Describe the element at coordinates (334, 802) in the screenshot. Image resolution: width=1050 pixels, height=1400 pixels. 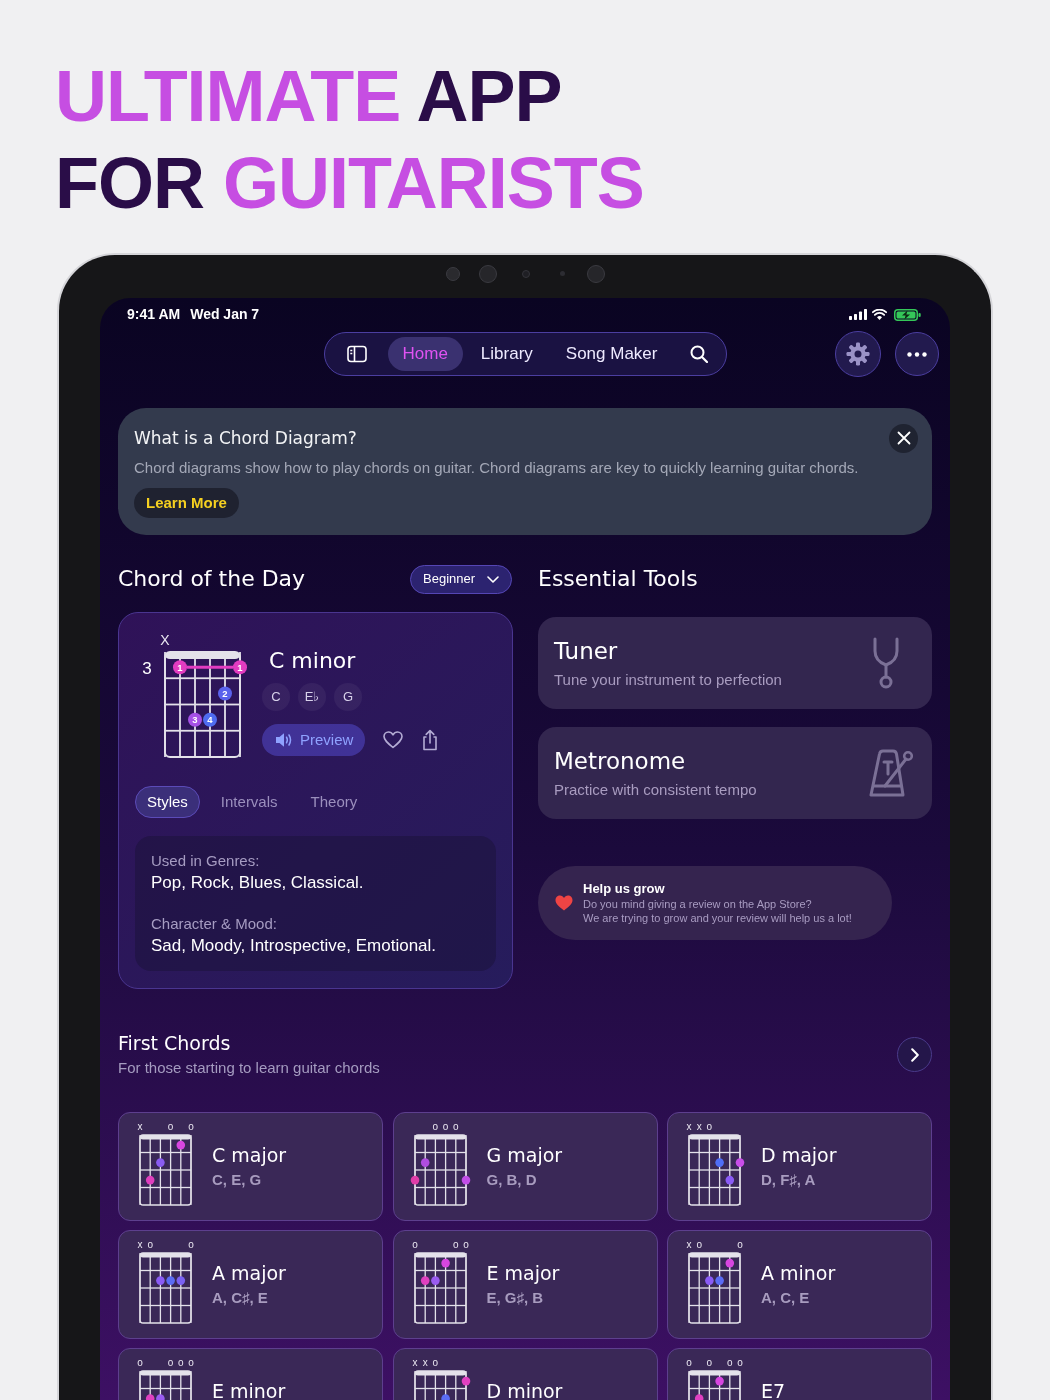
I see `detail-tab: Theory` at that location.